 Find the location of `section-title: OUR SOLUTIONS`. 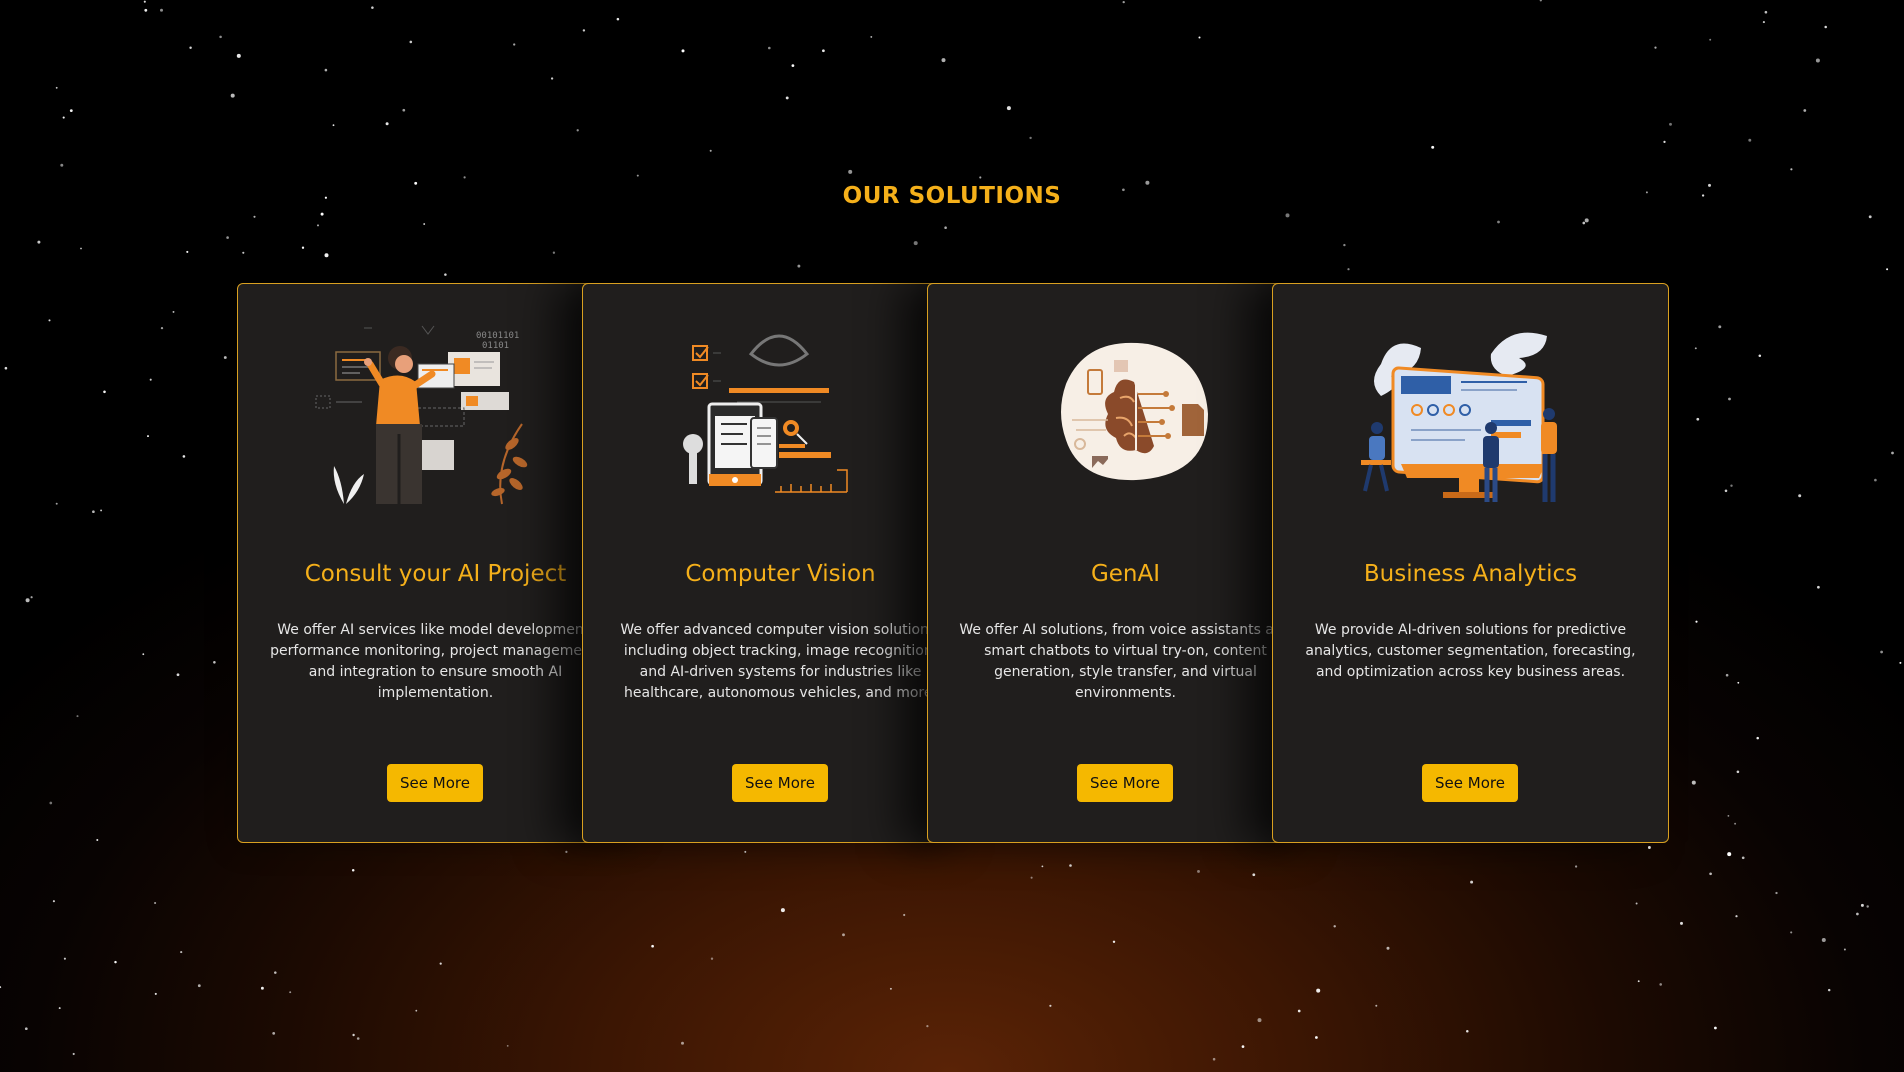

section-title: OUR SOLUTIONS is located at coordinates (952, 196).